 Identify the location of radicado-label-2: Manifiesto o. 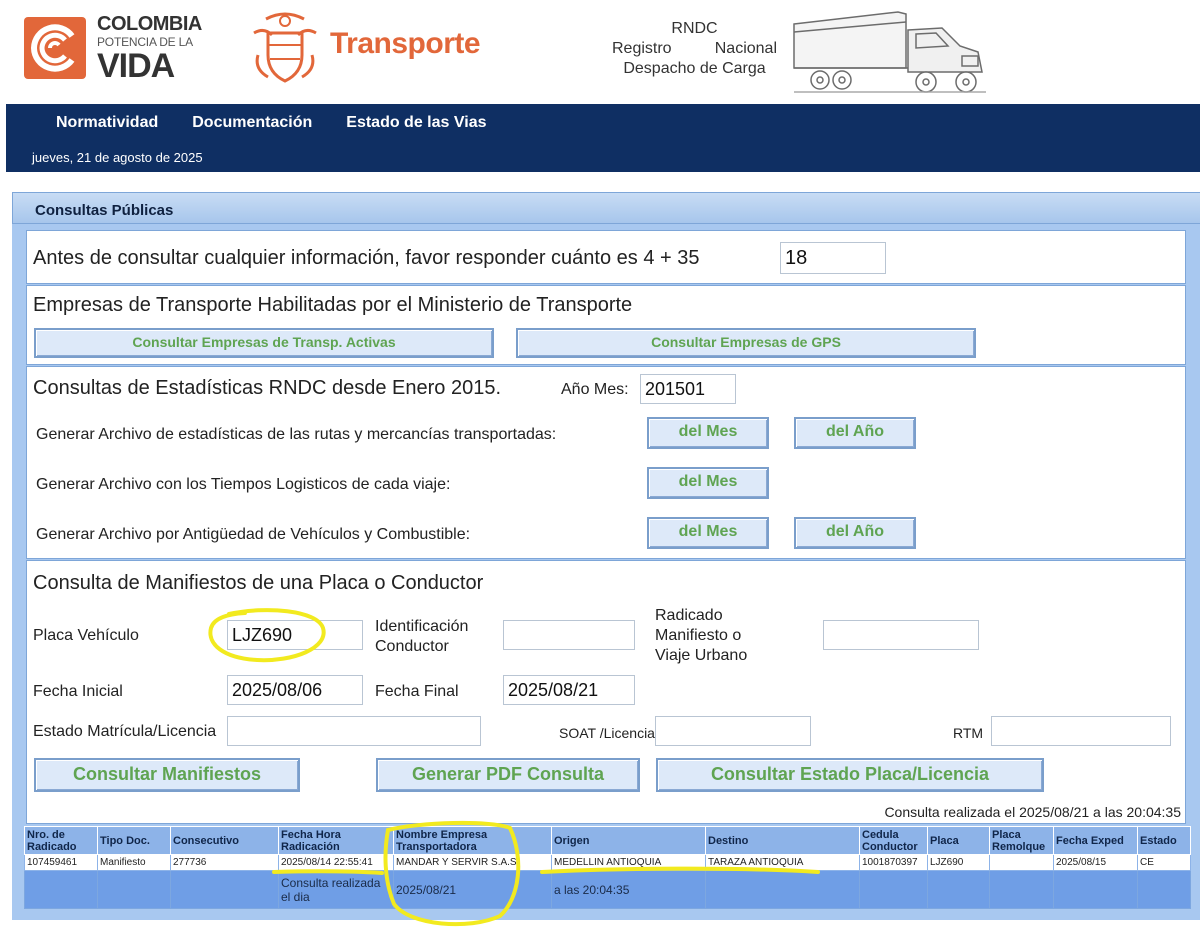
(698, 635).